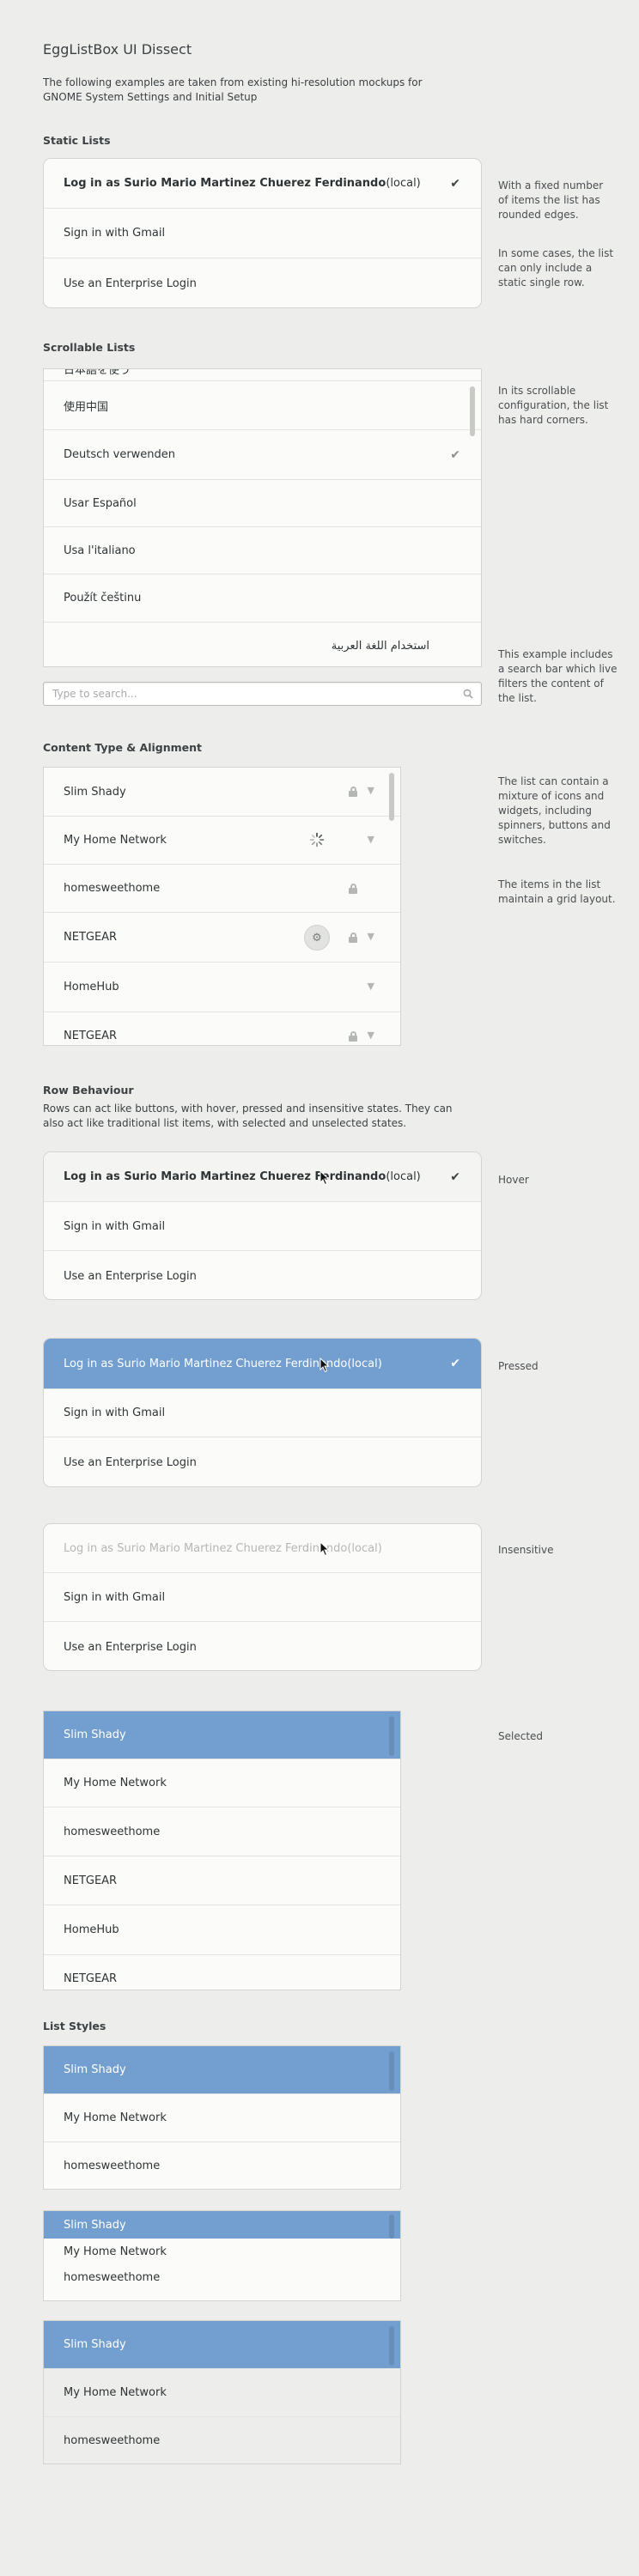 Image resolution: width=639 pixels, height=2576 pixels. I want to click on settings-gear-button: ⚙, so click(317, 938).